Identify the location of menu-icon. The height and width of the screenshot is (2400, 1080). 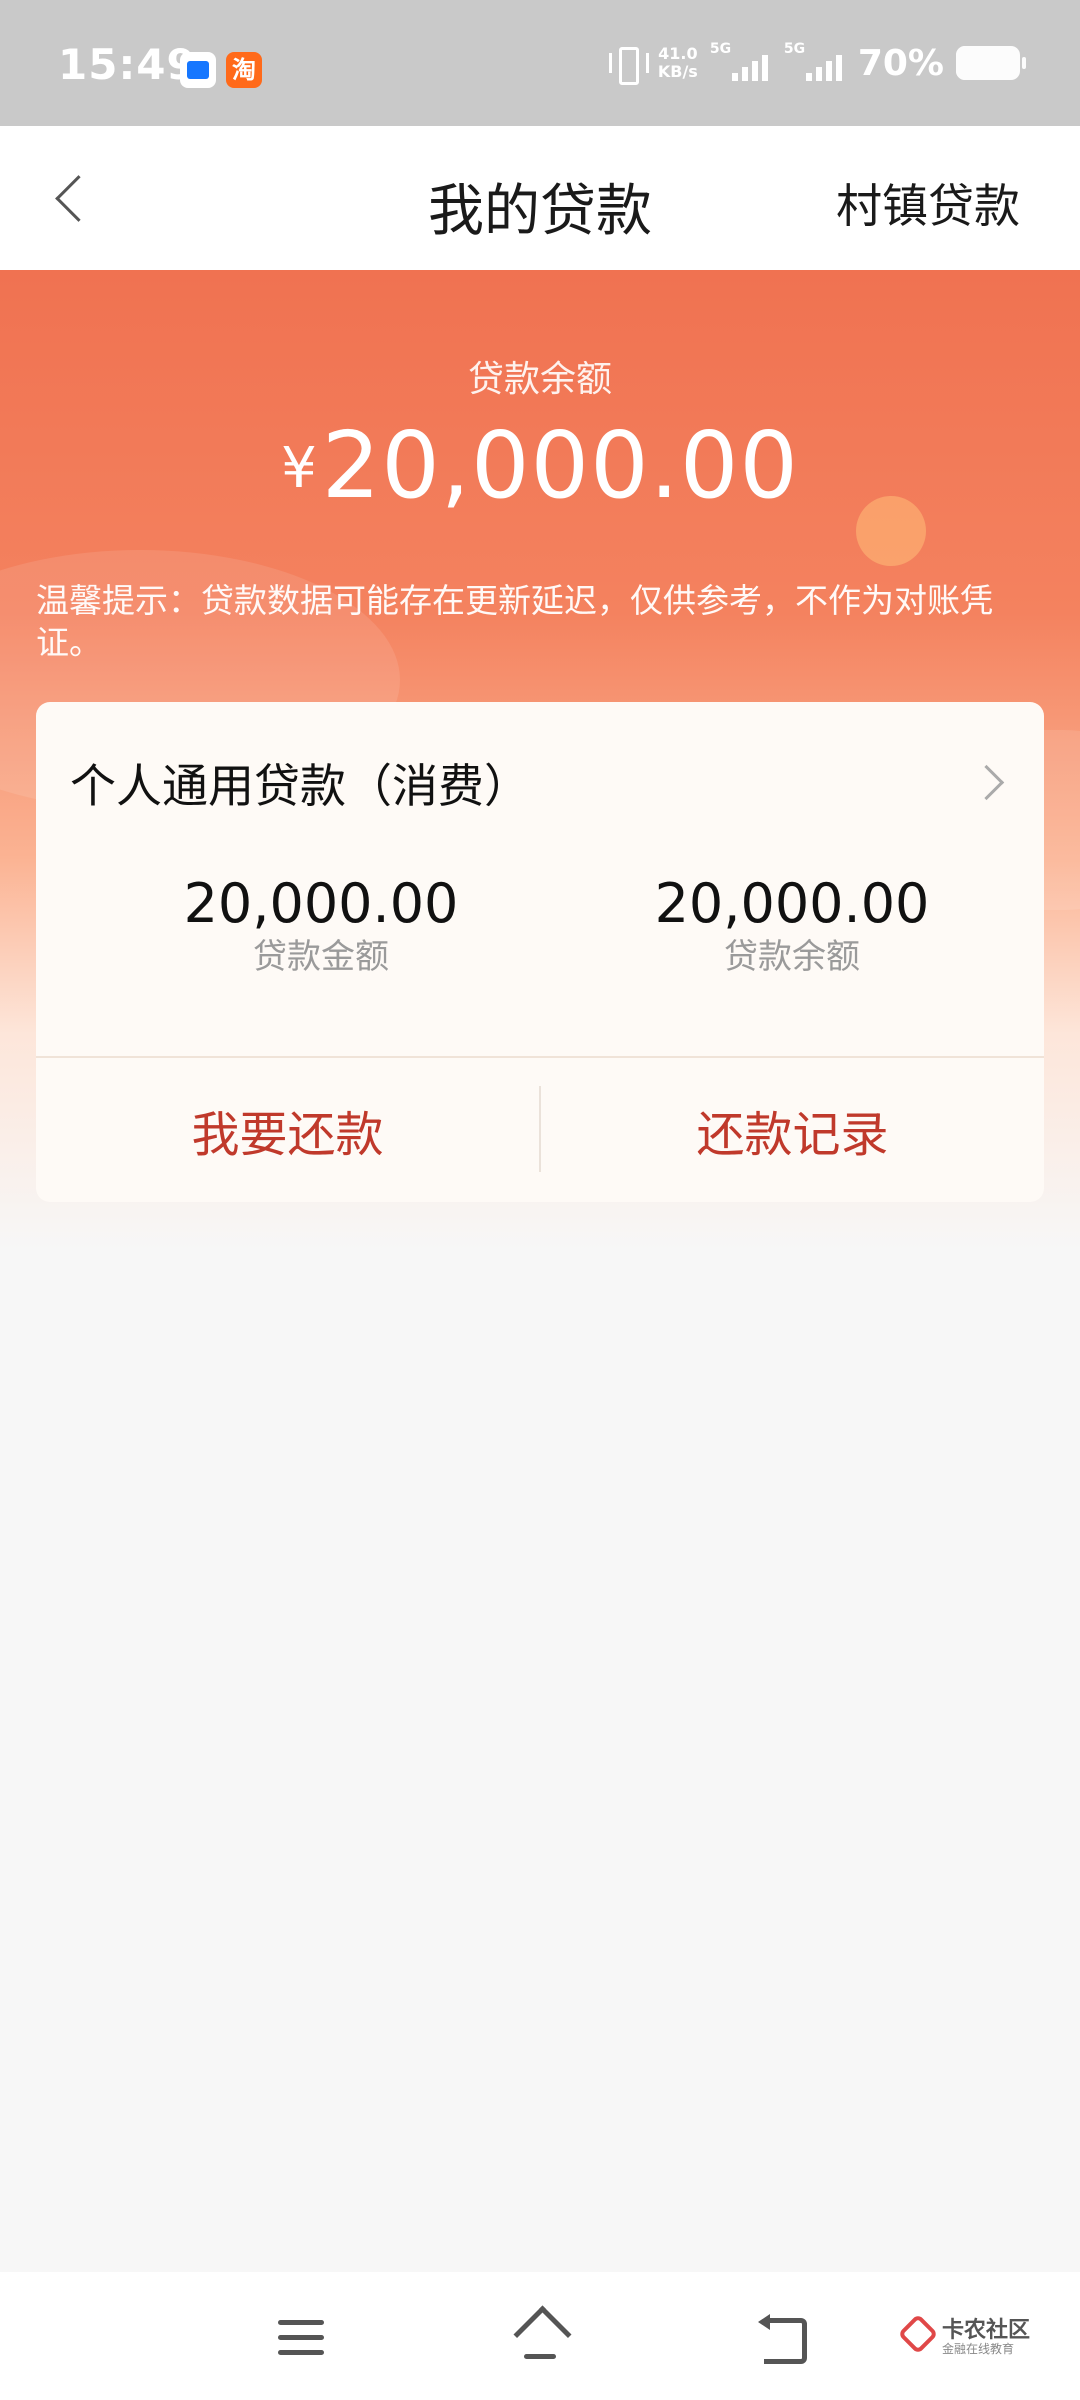
(301, 2338).